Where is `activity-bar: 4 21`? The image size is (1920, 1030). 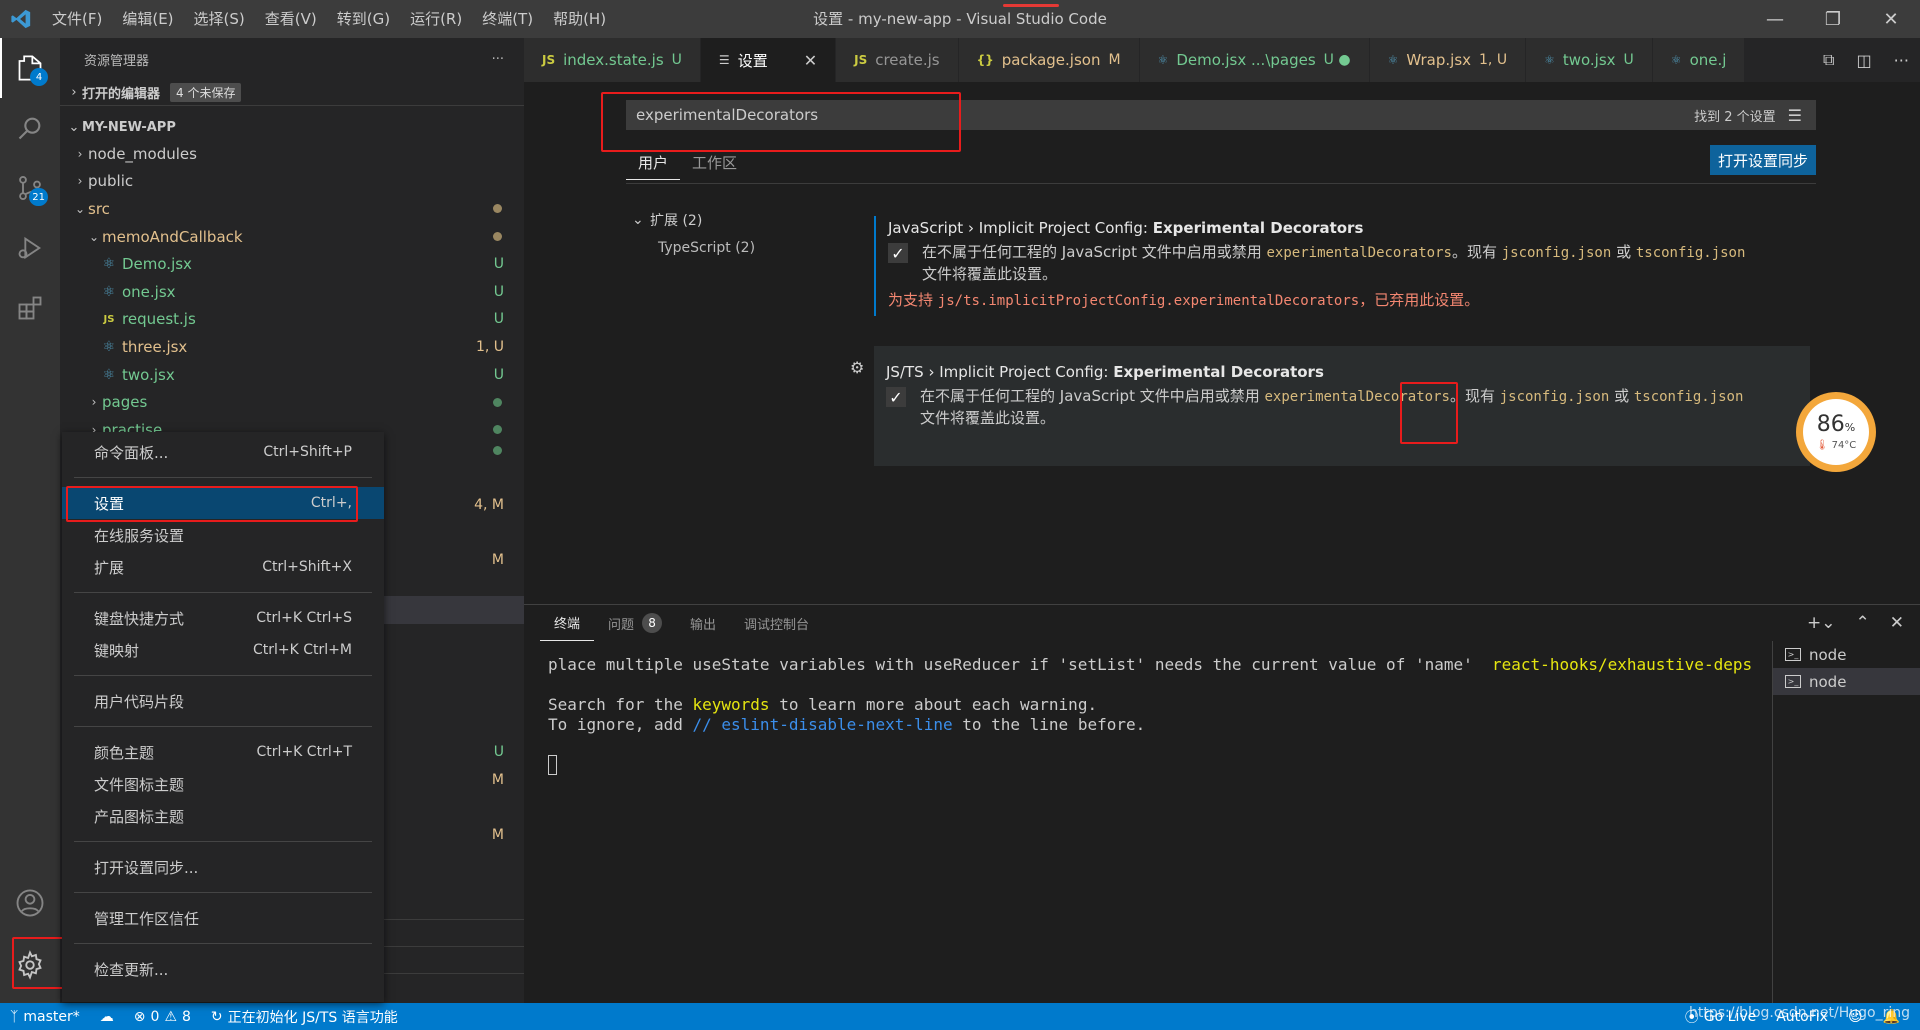
activity-bar: 4 21 is located at coordinates (30, 520).